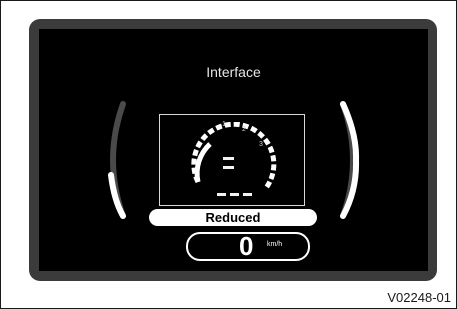 The image size is (457, 309). What do you see at coordinates (234, 156) in the screenshot?
I see `mini-speedometer-arc` at bounding box center [234, 156].